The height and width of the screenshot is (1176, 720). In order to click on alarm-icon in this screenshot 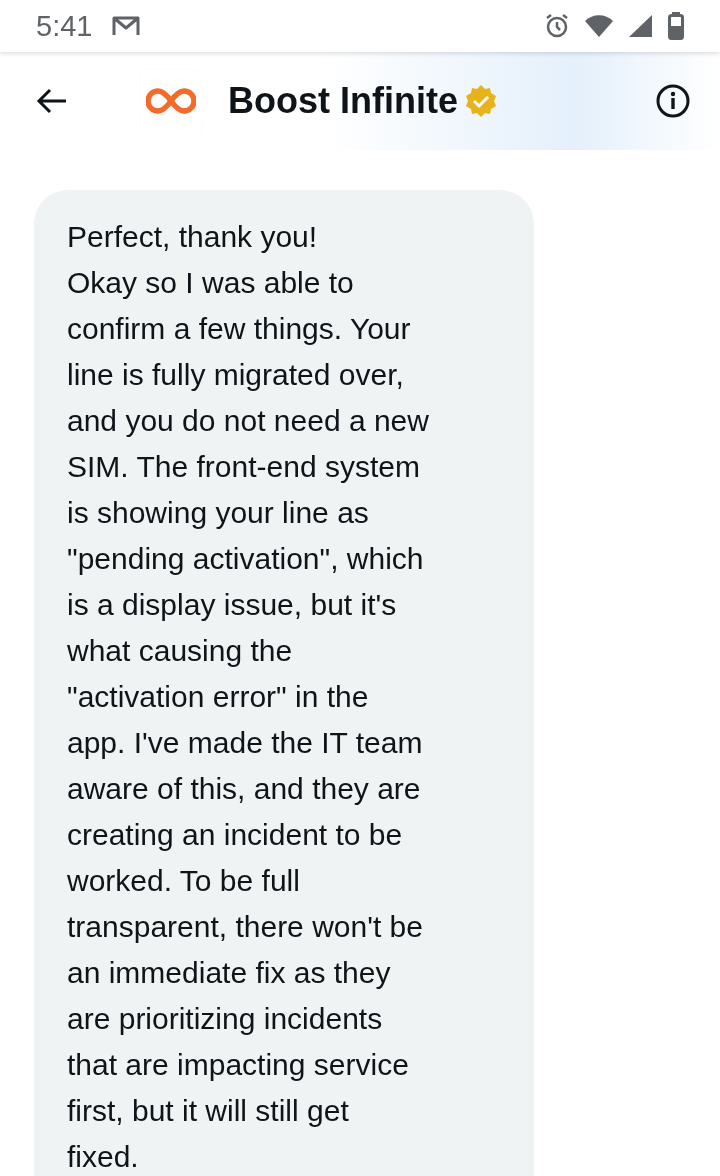, I will do `click(557, 26)`.